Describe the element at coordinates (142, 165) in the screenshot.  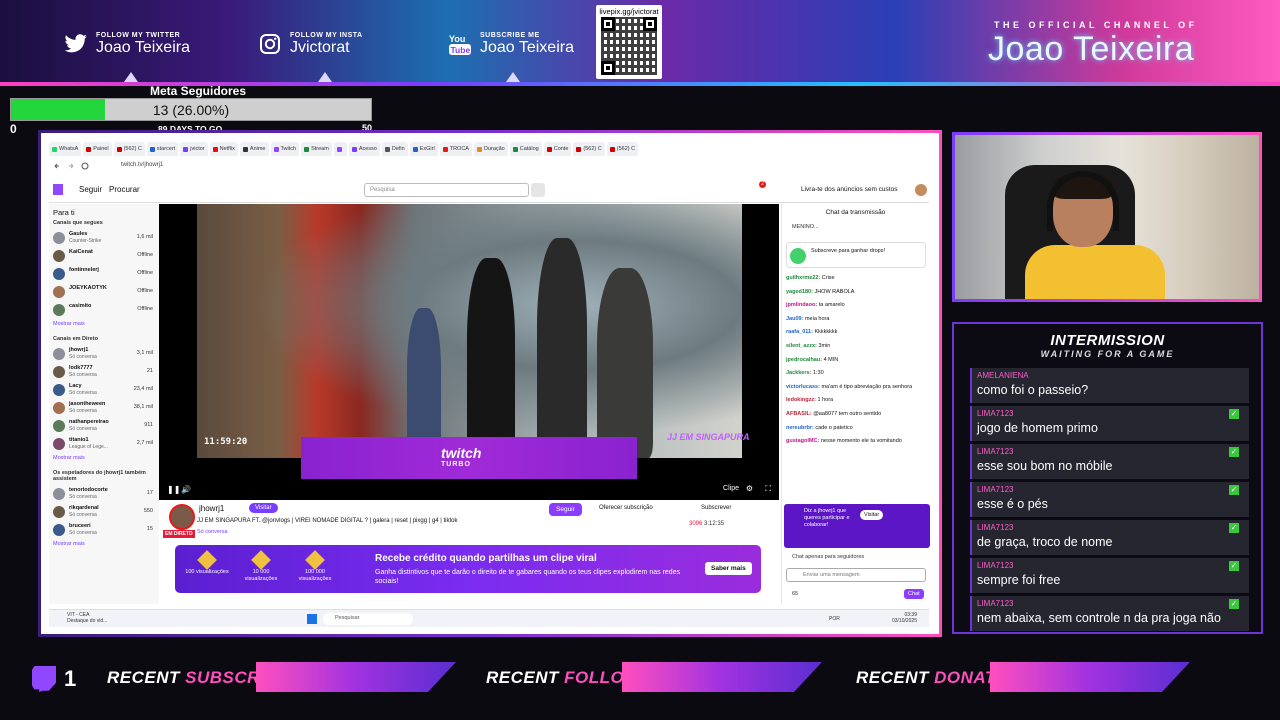
I see `url-text: twitch.tv/jhowrj1` at that location.